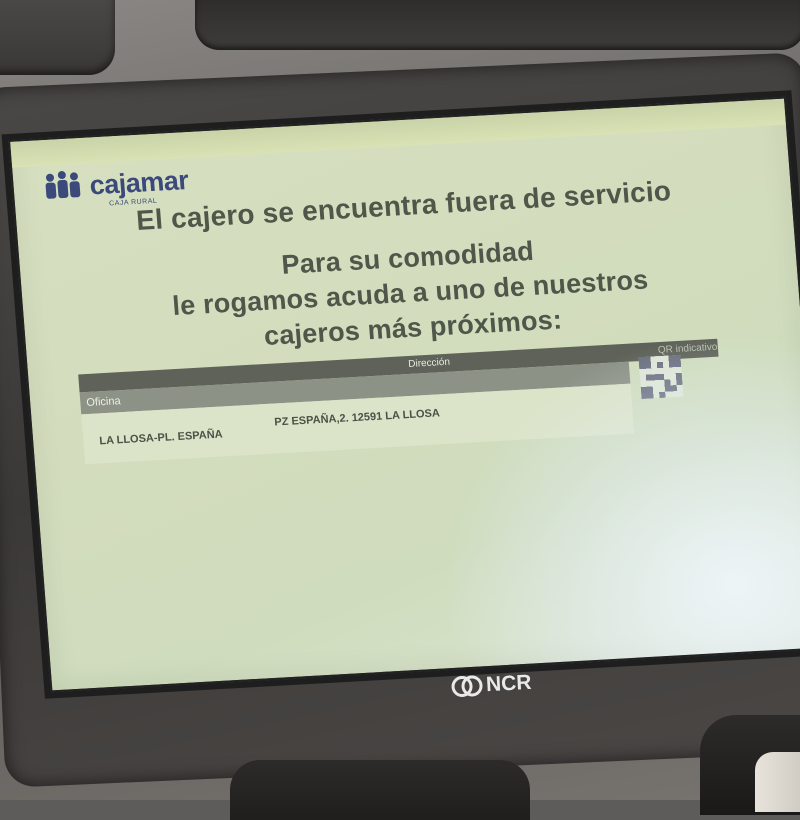 The image size is (800, 820). What do you see at coordinates (687, 349) in the screenshot?
I see `column-header-qr: QR indicativo` at bounding box center [687, 349].